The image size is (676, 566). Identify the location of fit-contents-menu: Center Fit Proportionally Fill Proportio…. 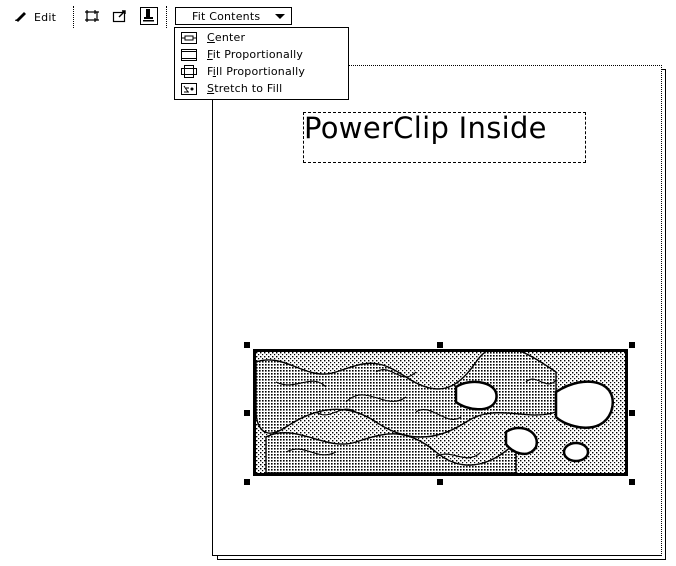
(261, 63).